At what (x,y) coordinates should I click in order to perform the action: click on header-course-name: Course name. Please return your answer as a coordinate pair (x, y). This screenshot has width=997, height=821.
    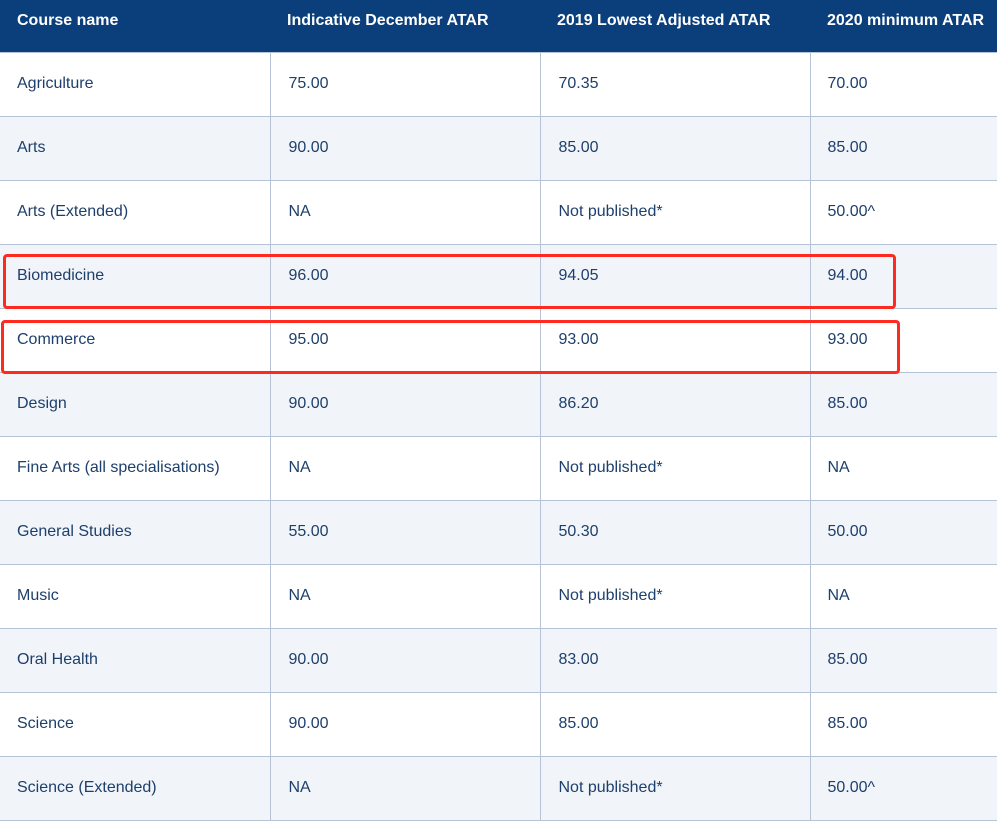
    Looking at the image, I should click on (135, 26).